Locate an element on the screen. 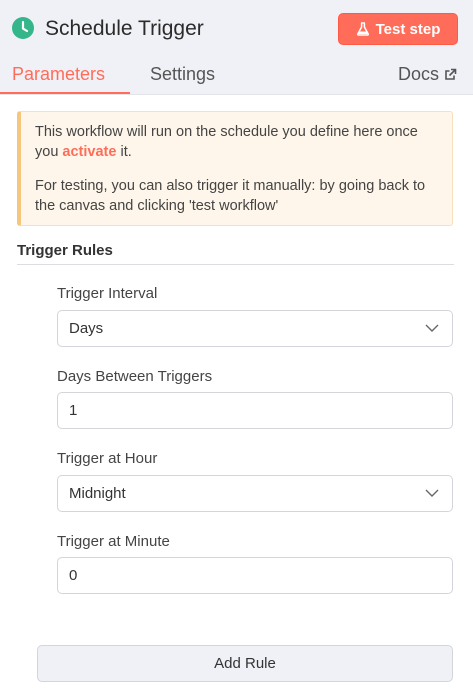 The height and width of the screenshot is (688, 473). trigger-at-minute-value: 0 is located at coordinates (73, 575).